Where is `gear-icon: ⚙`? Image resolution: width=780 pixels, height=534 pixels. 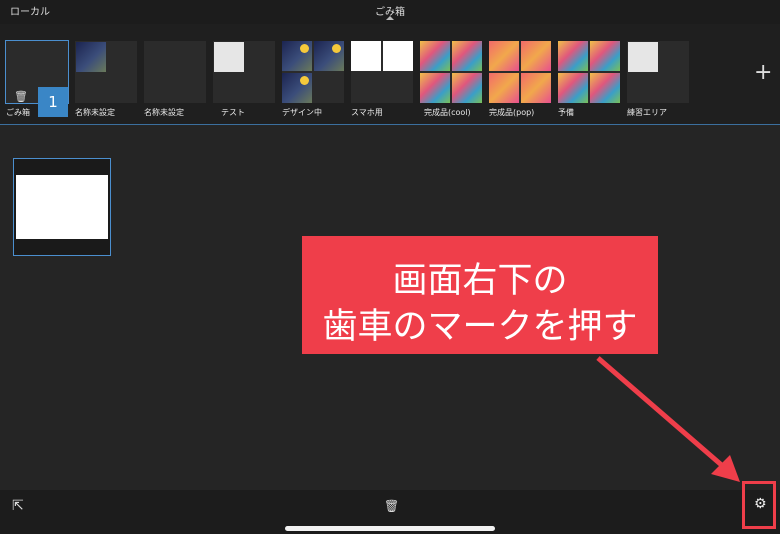 gear-icon: ⚙ is located at coordinates (760, 504).